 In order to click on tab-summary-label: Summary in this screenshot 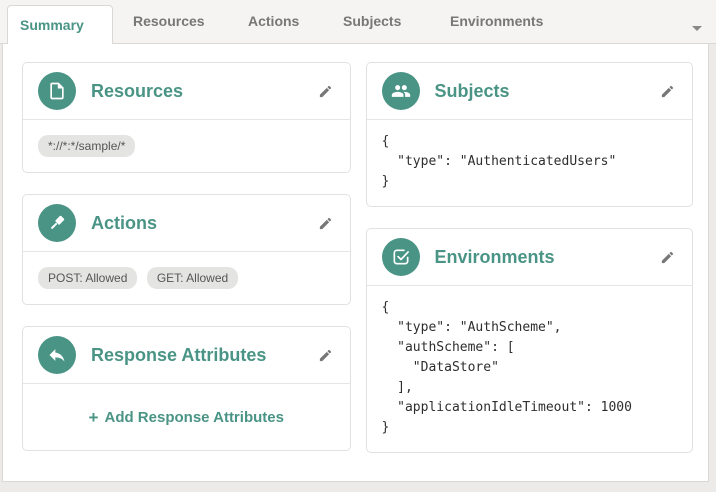, I will do `click(52, 24)`.